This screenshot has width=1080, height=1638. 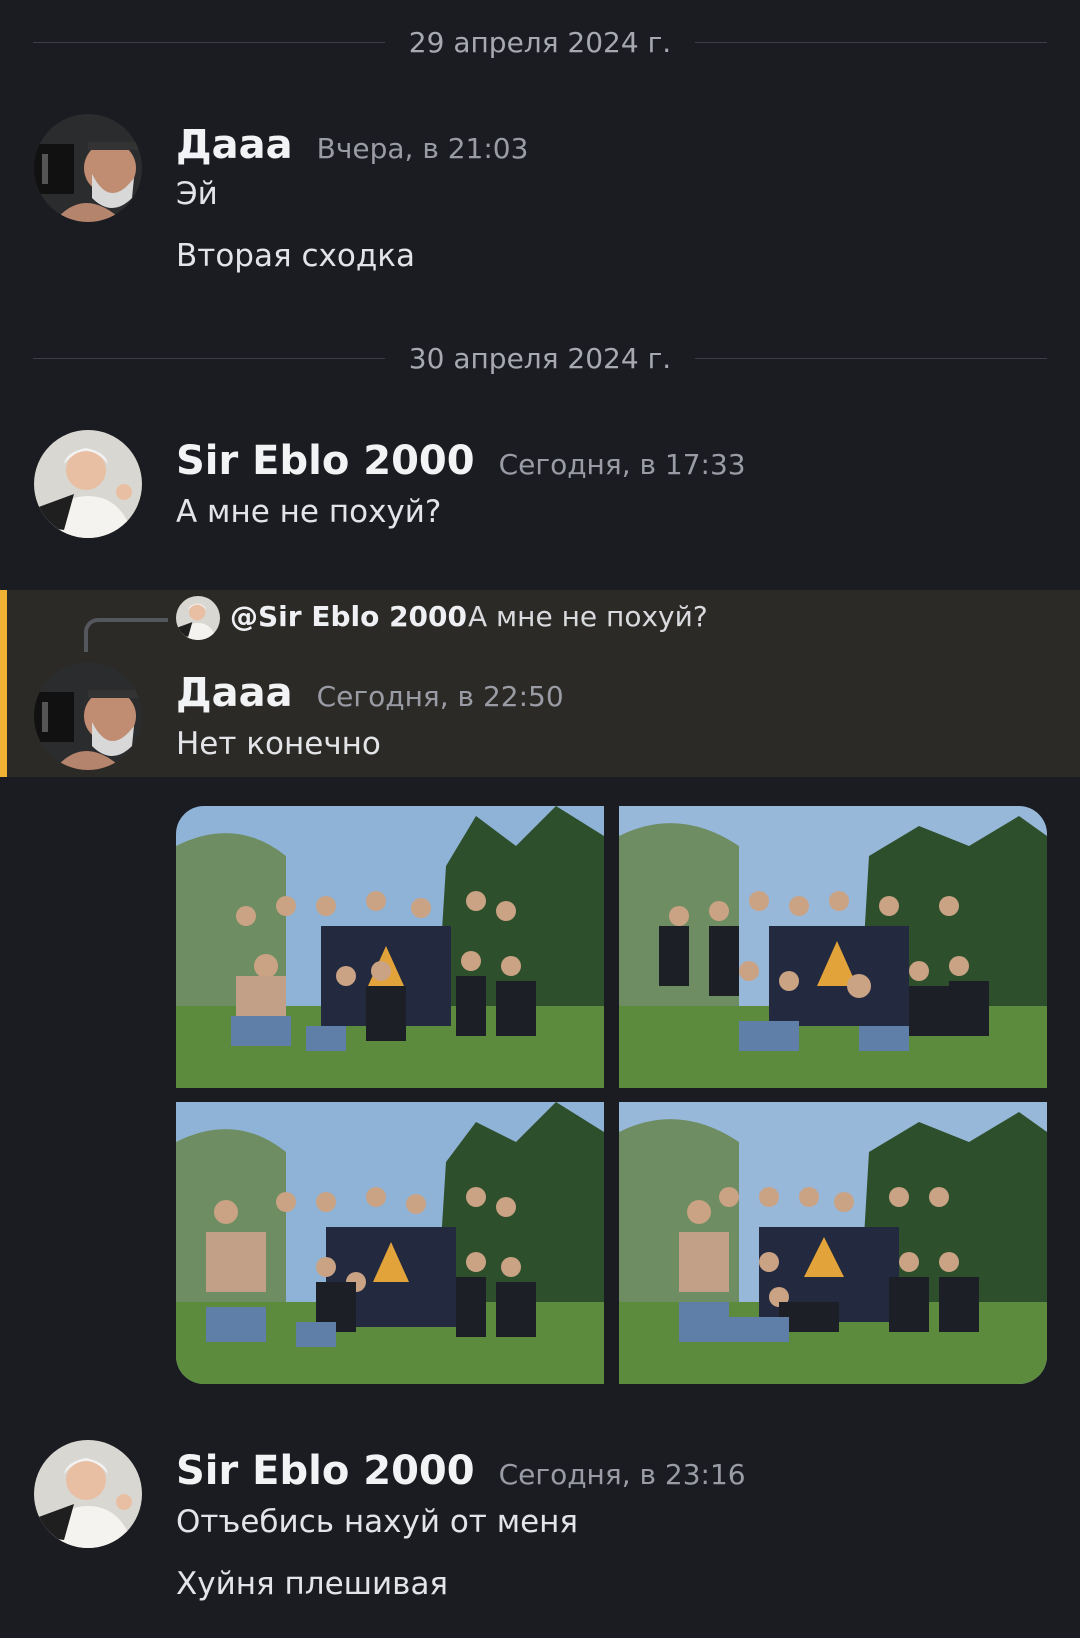 I want to click on reply-spine, so click(x=126, y=635).